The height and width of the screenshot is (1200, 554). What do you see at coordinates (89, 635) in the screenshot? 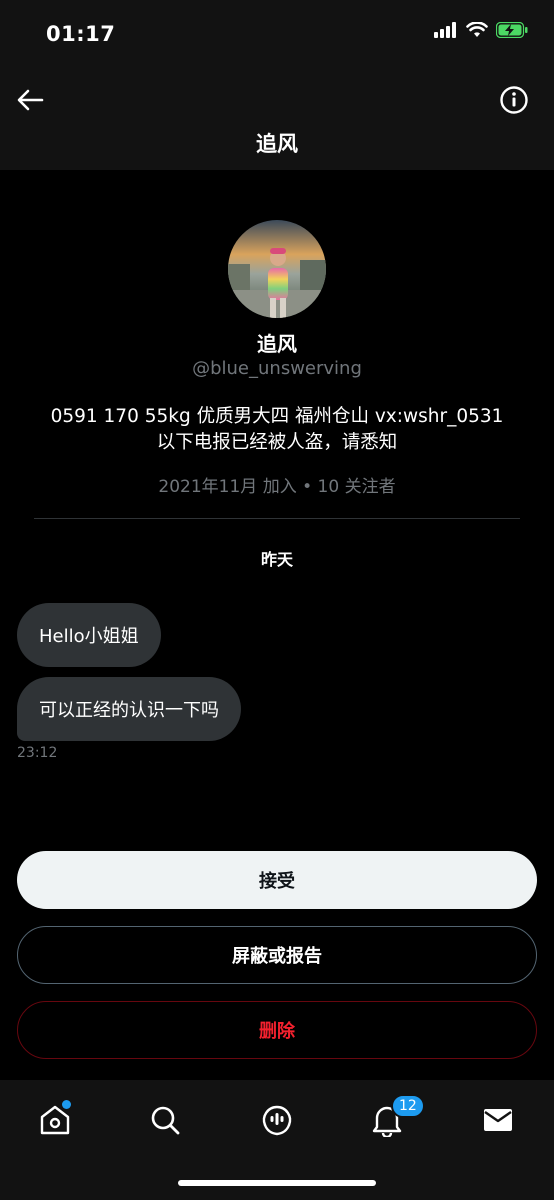
I see `message-bubble: Hello小姐姐` at bounding box center [89, 635].